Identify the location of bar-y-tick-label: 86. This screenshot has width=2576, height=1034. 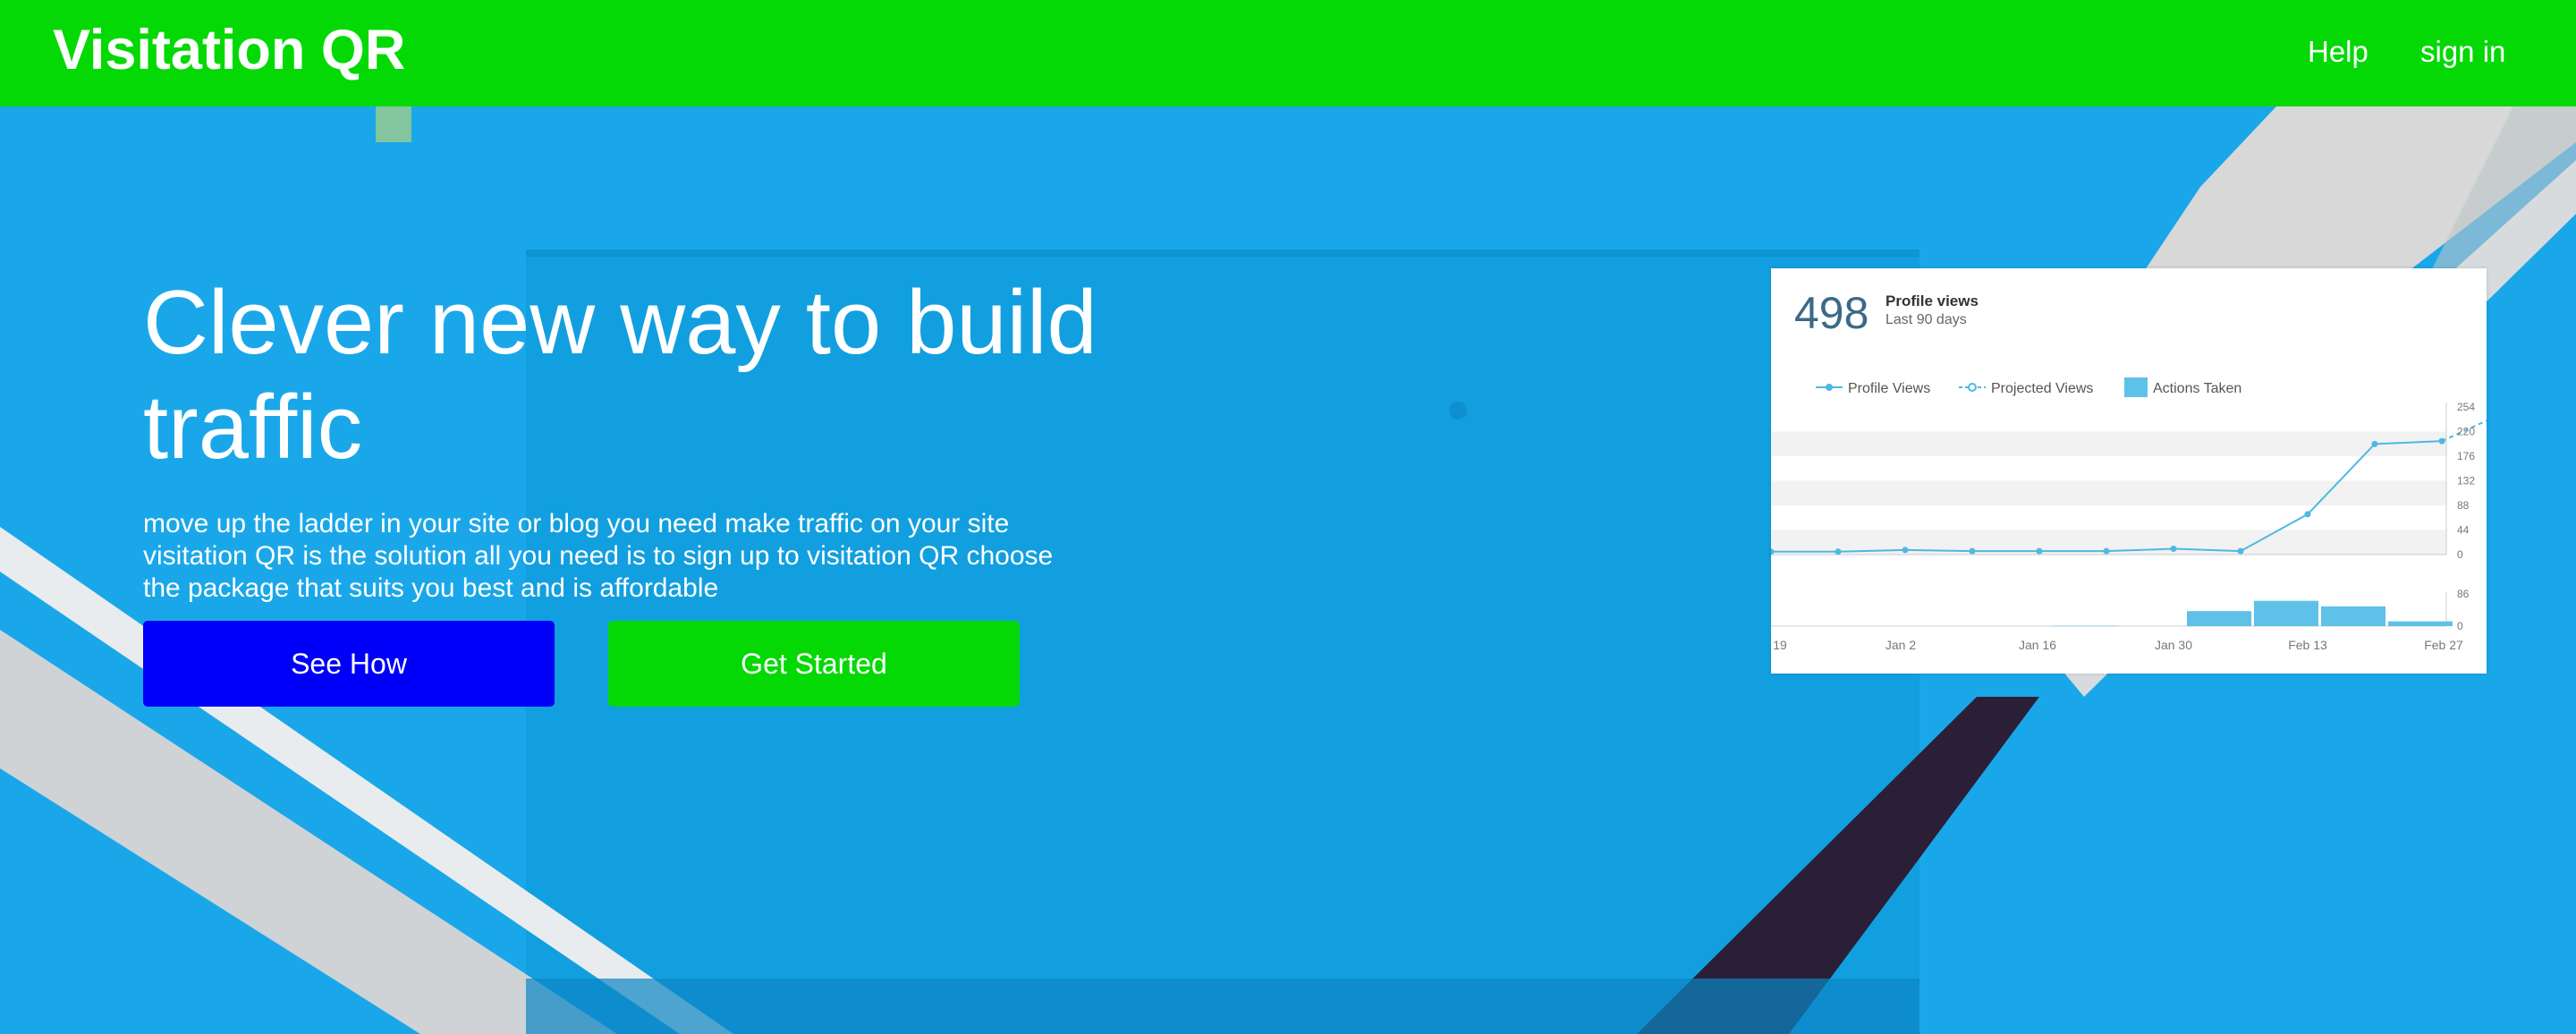
(2463, 594).